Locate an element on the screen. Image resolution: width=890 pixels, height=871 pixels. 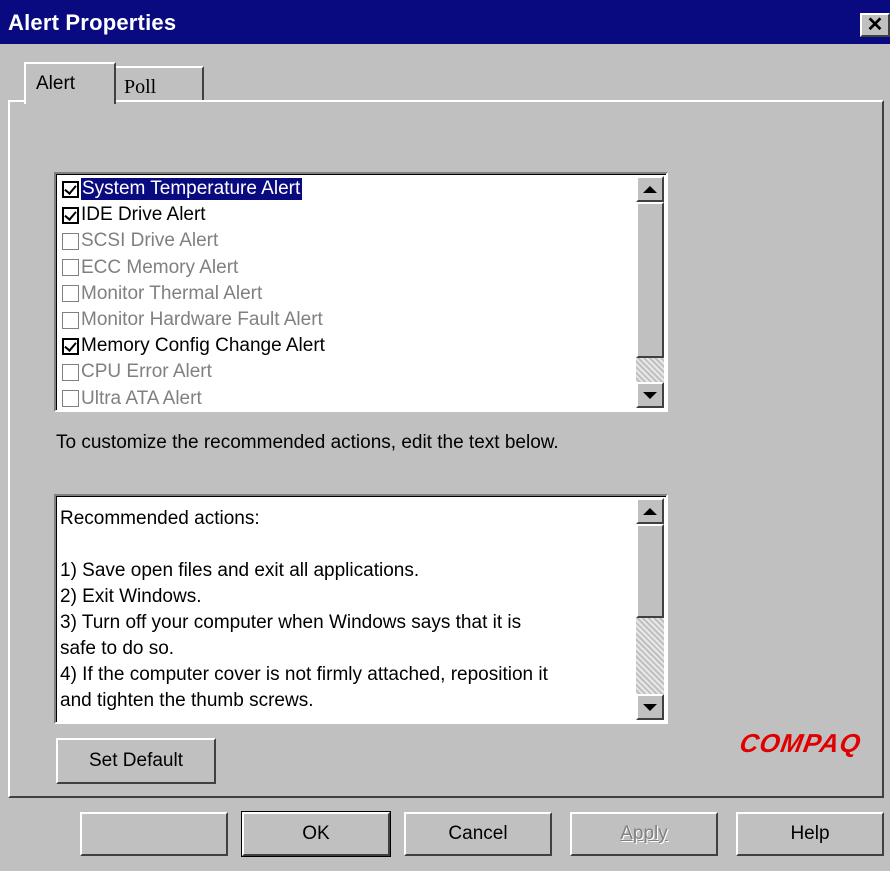
tab-poll: Poll is located at coordinates (159, 83).